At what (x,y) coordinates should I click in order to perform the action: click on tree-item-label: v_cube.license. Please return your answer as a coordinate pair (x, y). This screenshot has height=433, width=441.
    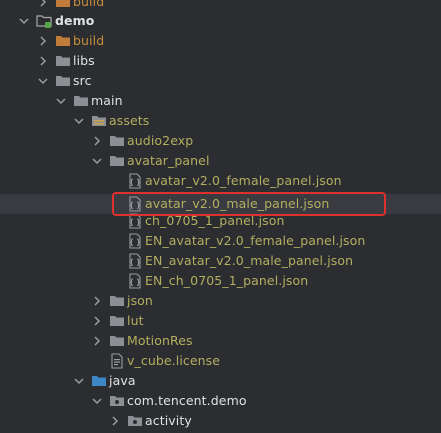
    Looking at the image, I should click on (174, 360).